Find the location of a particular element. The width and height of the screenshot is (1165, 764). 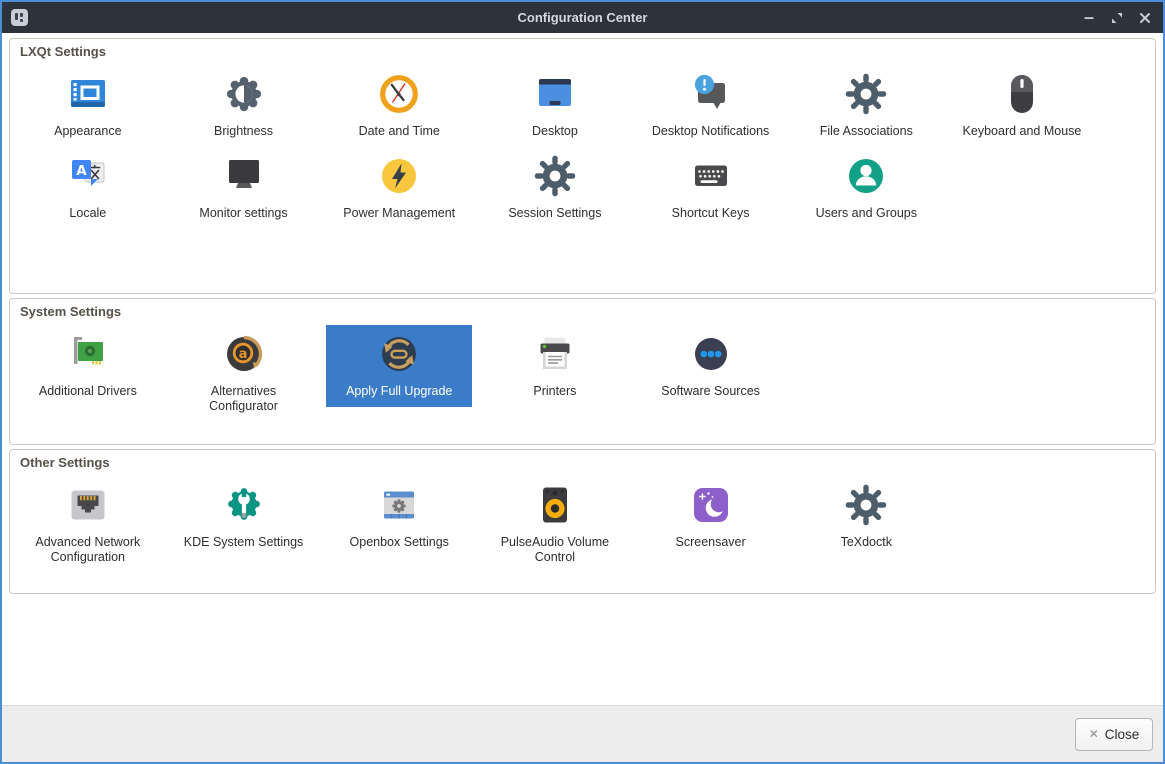

item-label: Advanced Network Configuration is located at coordinates (88, 549).